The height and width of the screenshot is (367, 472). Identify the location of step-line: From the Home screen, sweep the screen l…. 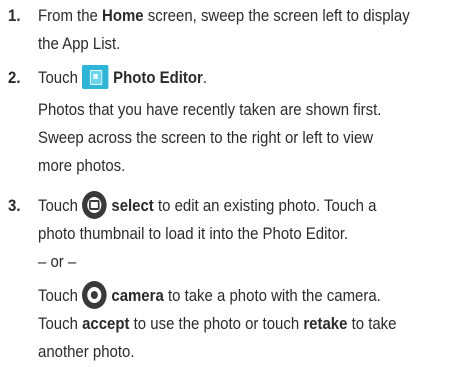
(231, 16).